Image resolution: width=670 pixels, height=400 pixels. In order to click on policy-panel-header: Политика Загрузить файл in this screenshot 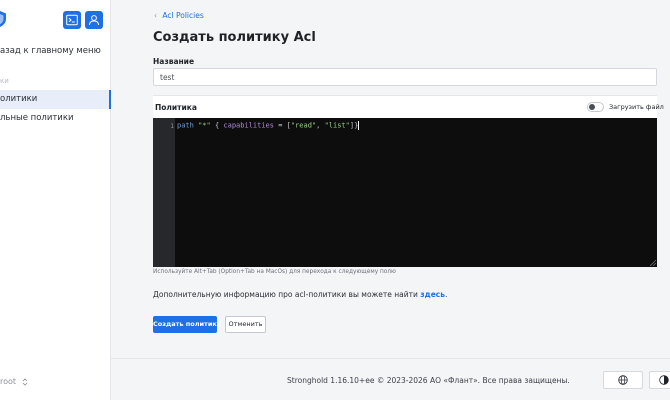, I will do `click(408, 106)`.